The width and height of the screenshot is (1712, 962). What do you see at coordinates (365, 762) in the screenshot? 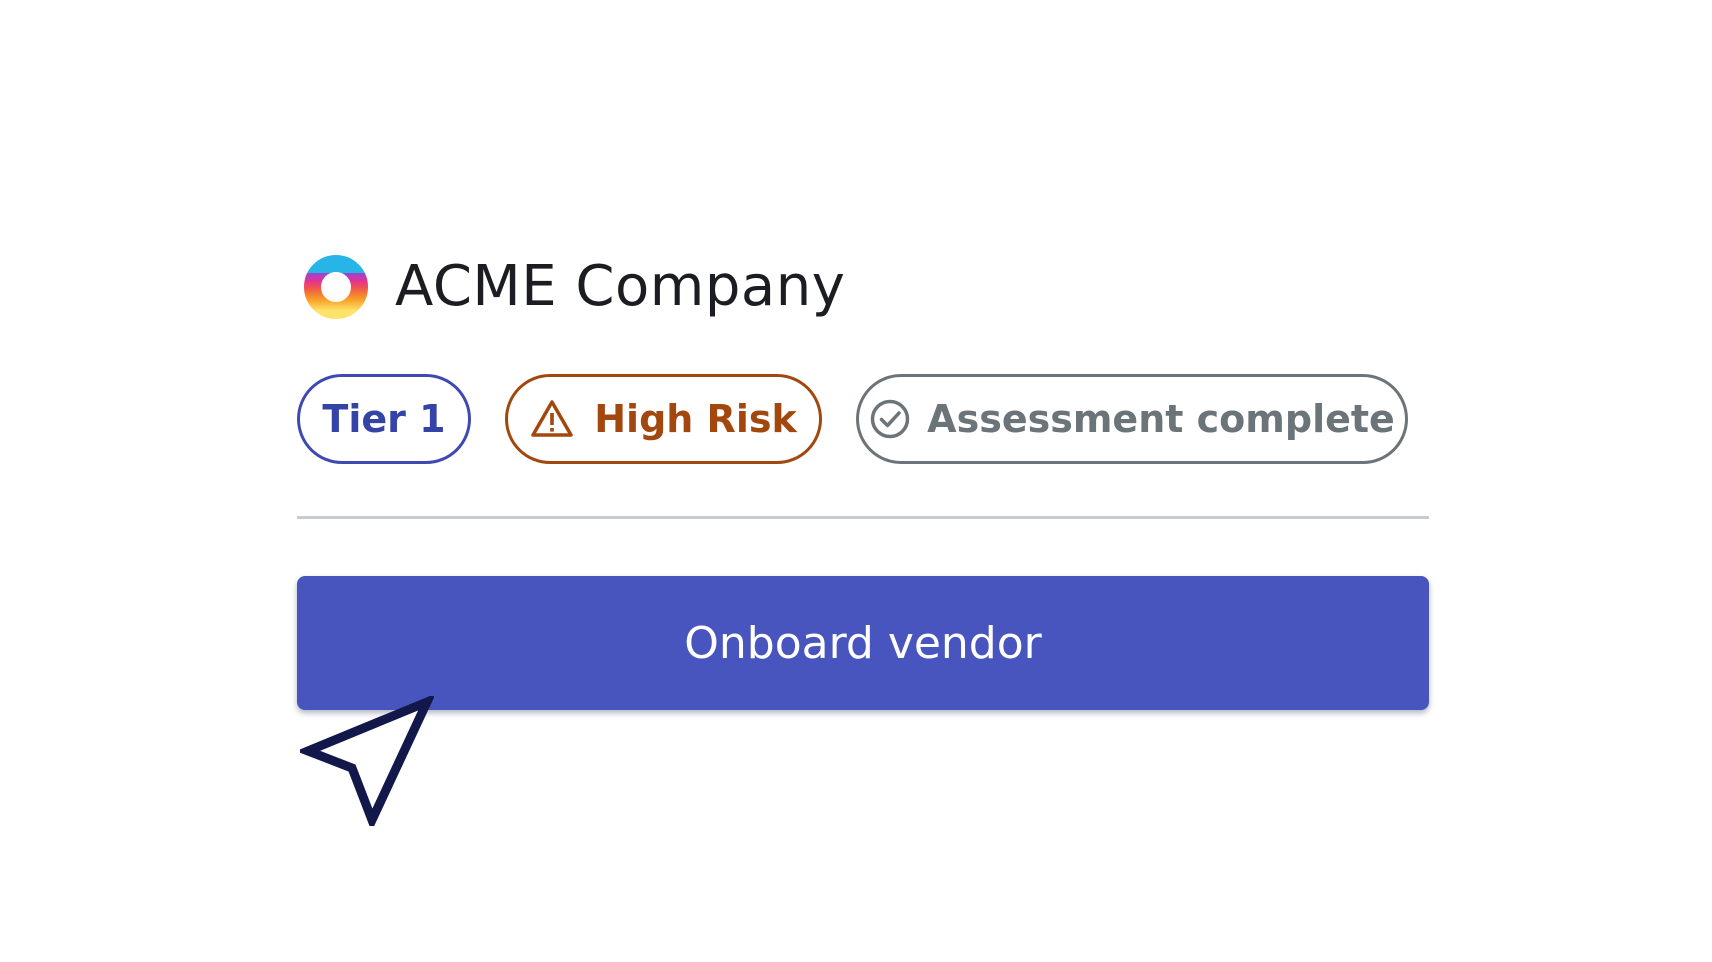
I see `pointer-arrow-icon` at bounding box center [365, 762].